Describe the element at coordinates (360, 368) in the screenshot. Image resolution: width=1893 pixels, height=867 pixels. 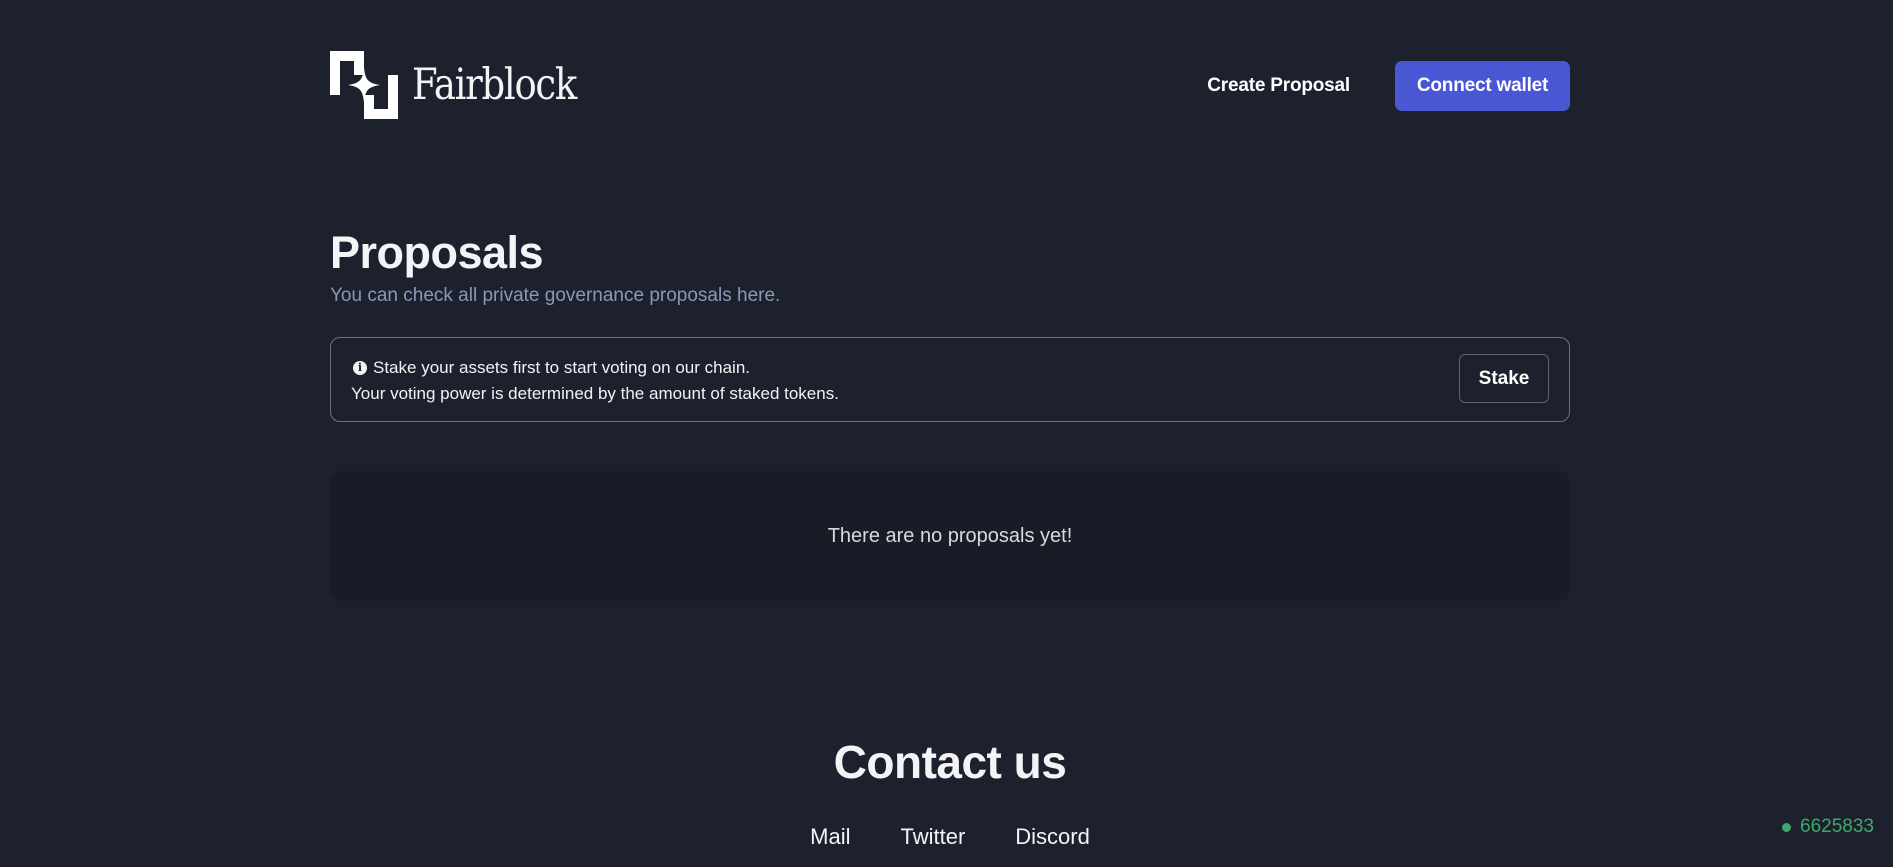
I see `info-icon: i` at that location.